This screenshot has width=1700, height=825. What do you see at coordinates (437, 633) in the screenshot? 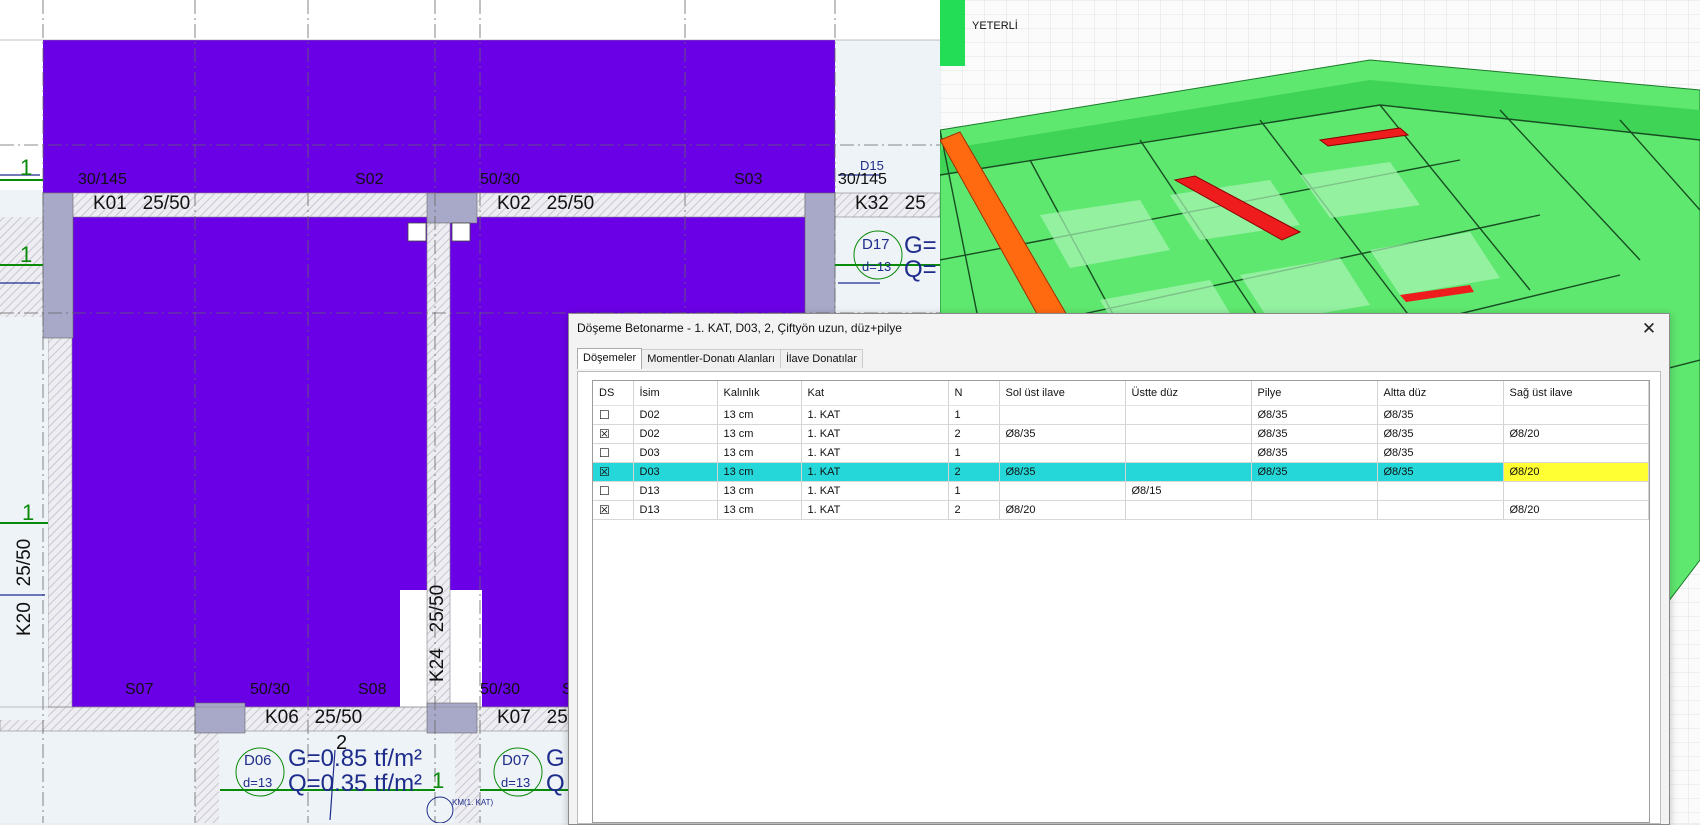
I see `beam-k24-label: K24 25/50` at bounding box center [437, 633].